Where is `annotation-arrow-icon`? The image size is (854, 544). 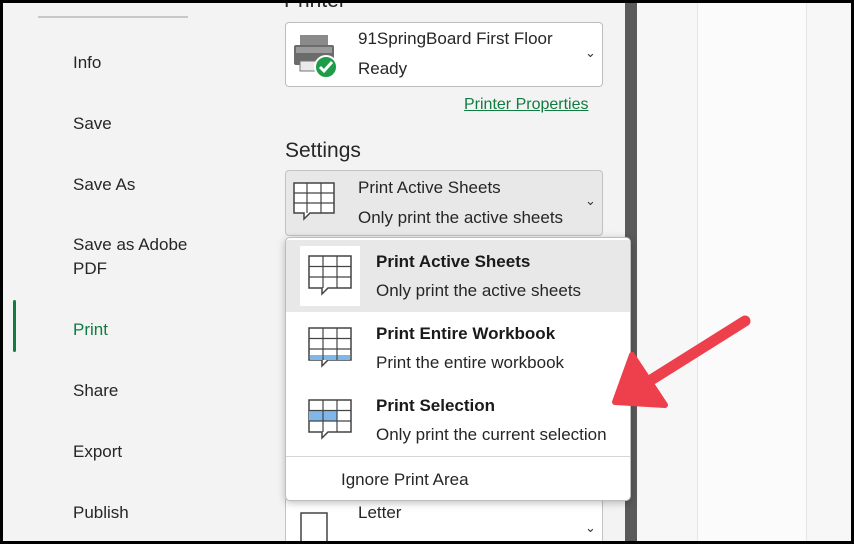 annotation-arrow-icon is located at coordinates (681, 361).